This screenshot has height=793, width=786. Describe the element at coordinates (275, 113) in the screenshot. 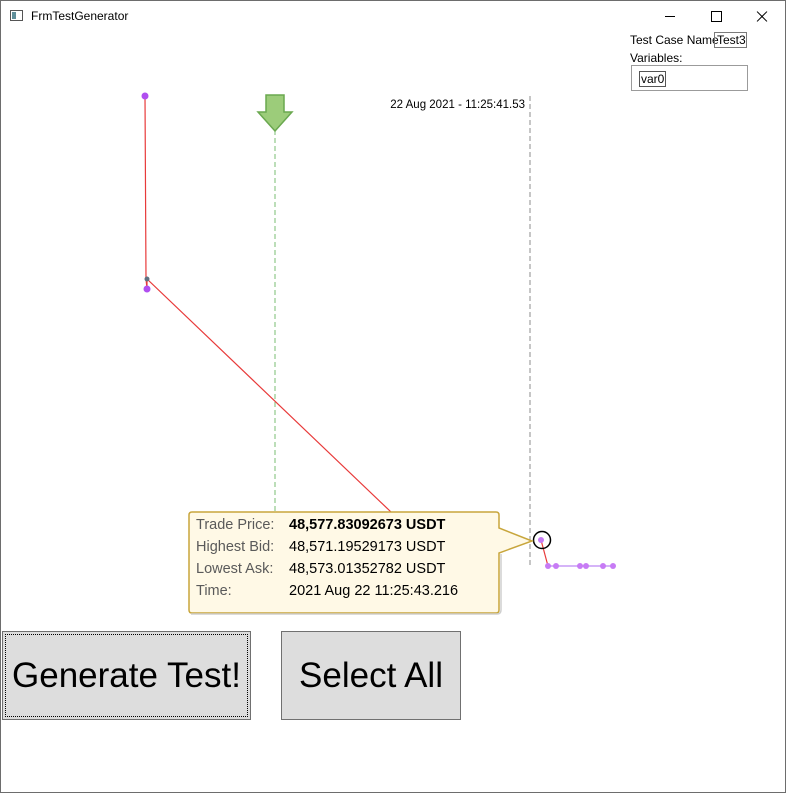

I see `down-arrow-icon` at that location.